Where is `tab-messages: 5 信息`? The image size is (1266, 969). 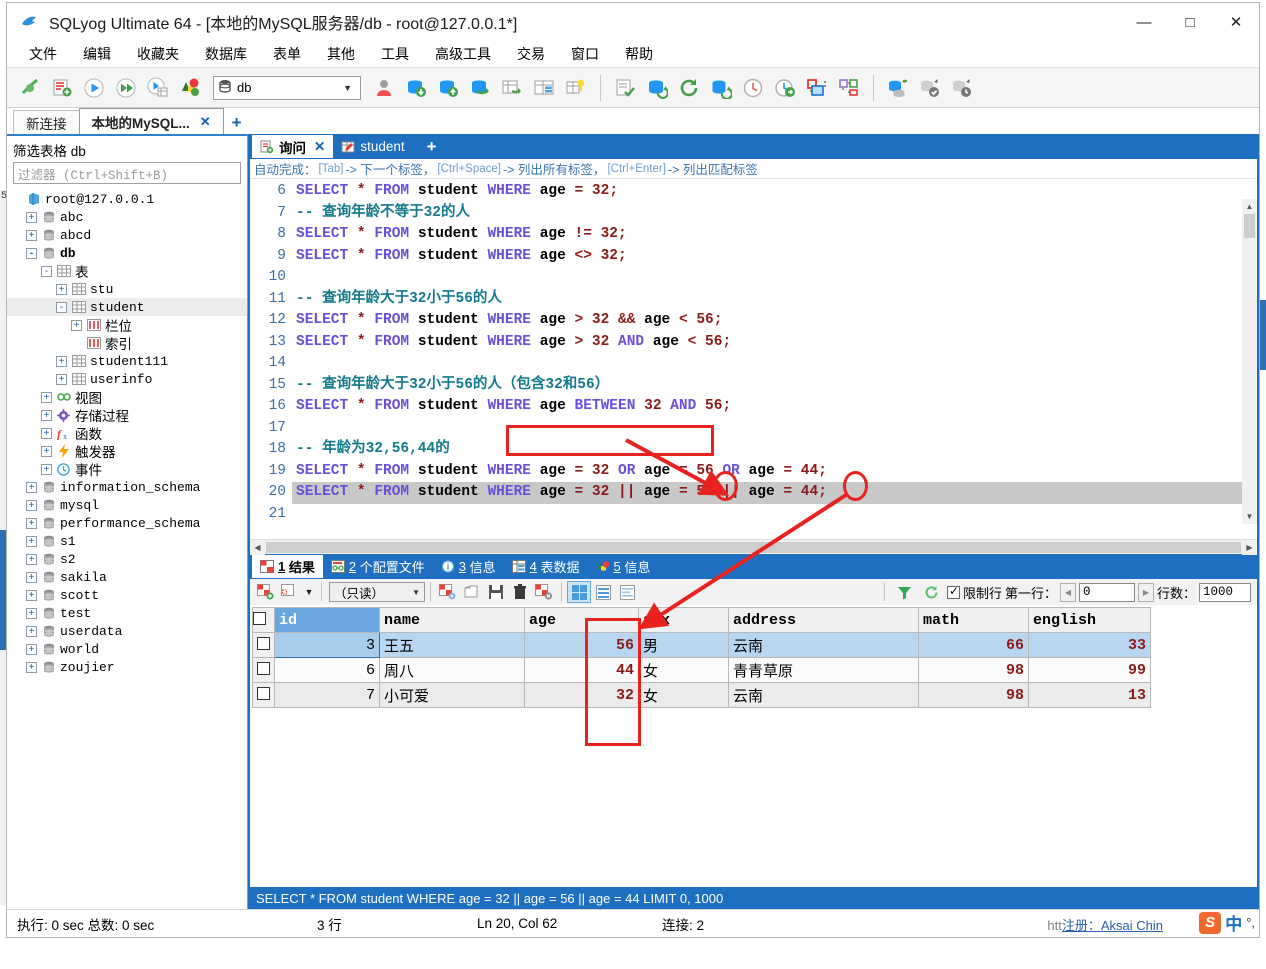 tab-messages: 5 信息 is located at coordinates (623, 566).